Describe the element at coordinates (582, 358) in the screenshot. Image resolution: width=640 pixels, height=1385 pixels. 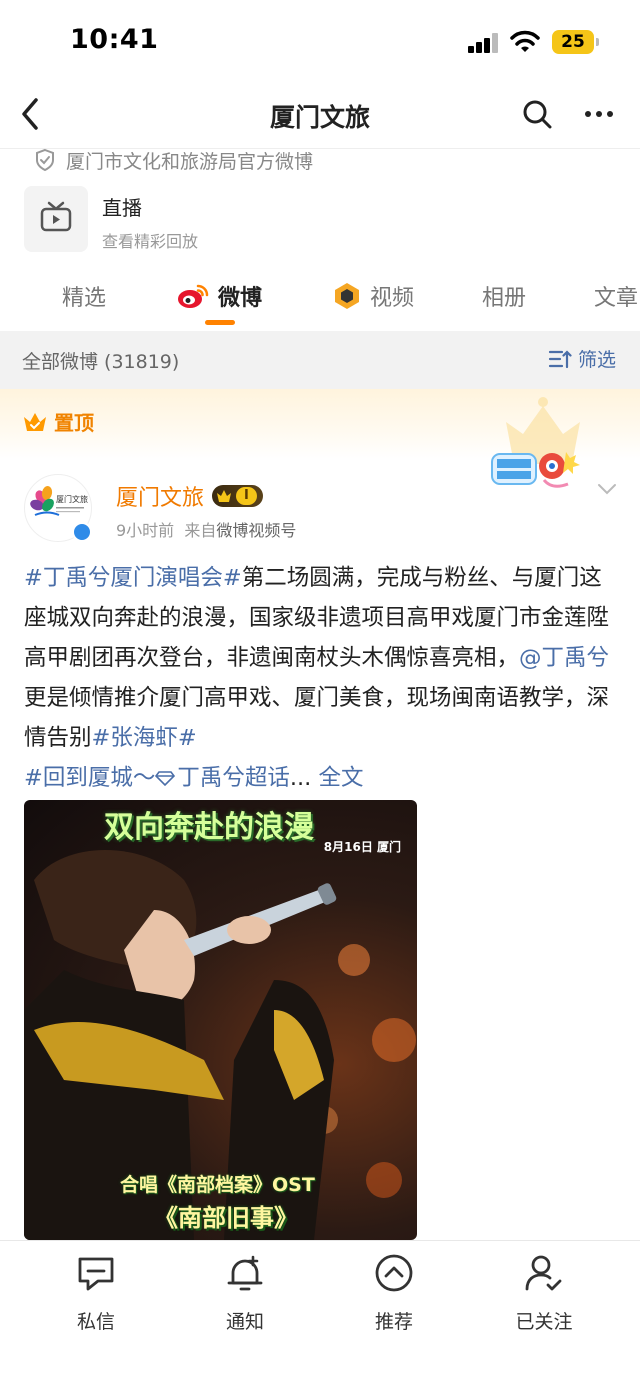
I see `filter-button: 筛选` at that location.